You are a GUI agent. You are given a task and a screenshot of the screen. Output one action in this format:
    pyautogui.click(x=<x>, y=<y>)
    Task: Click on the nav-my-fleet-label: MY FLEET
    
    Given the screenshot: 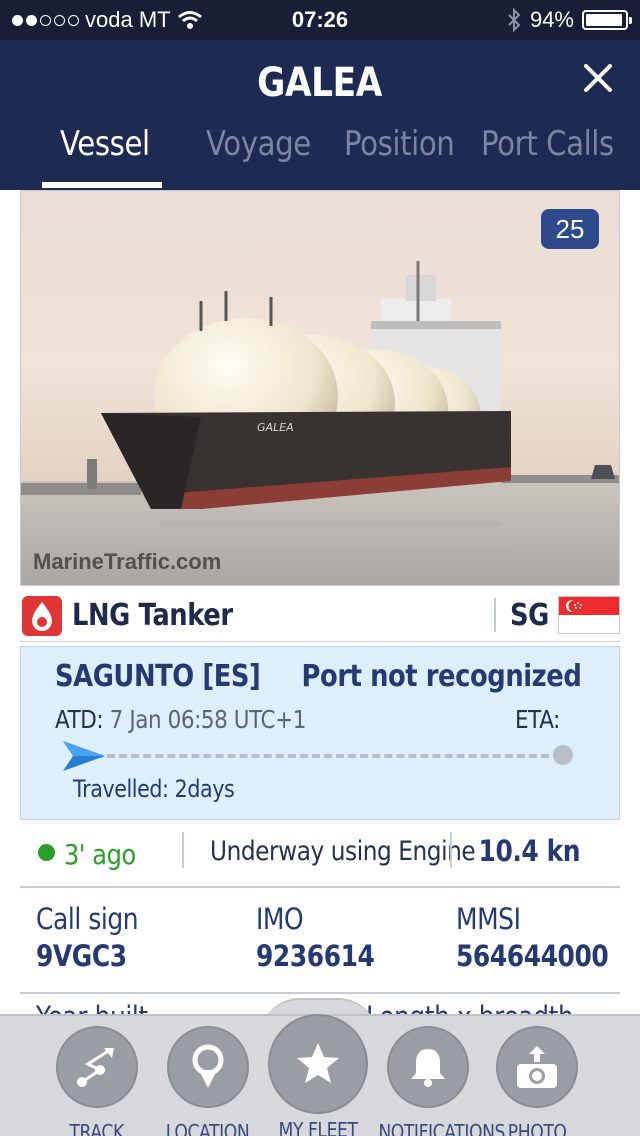 What is the action you would take?
    pyautogui.click(x=318, y=1127)
    